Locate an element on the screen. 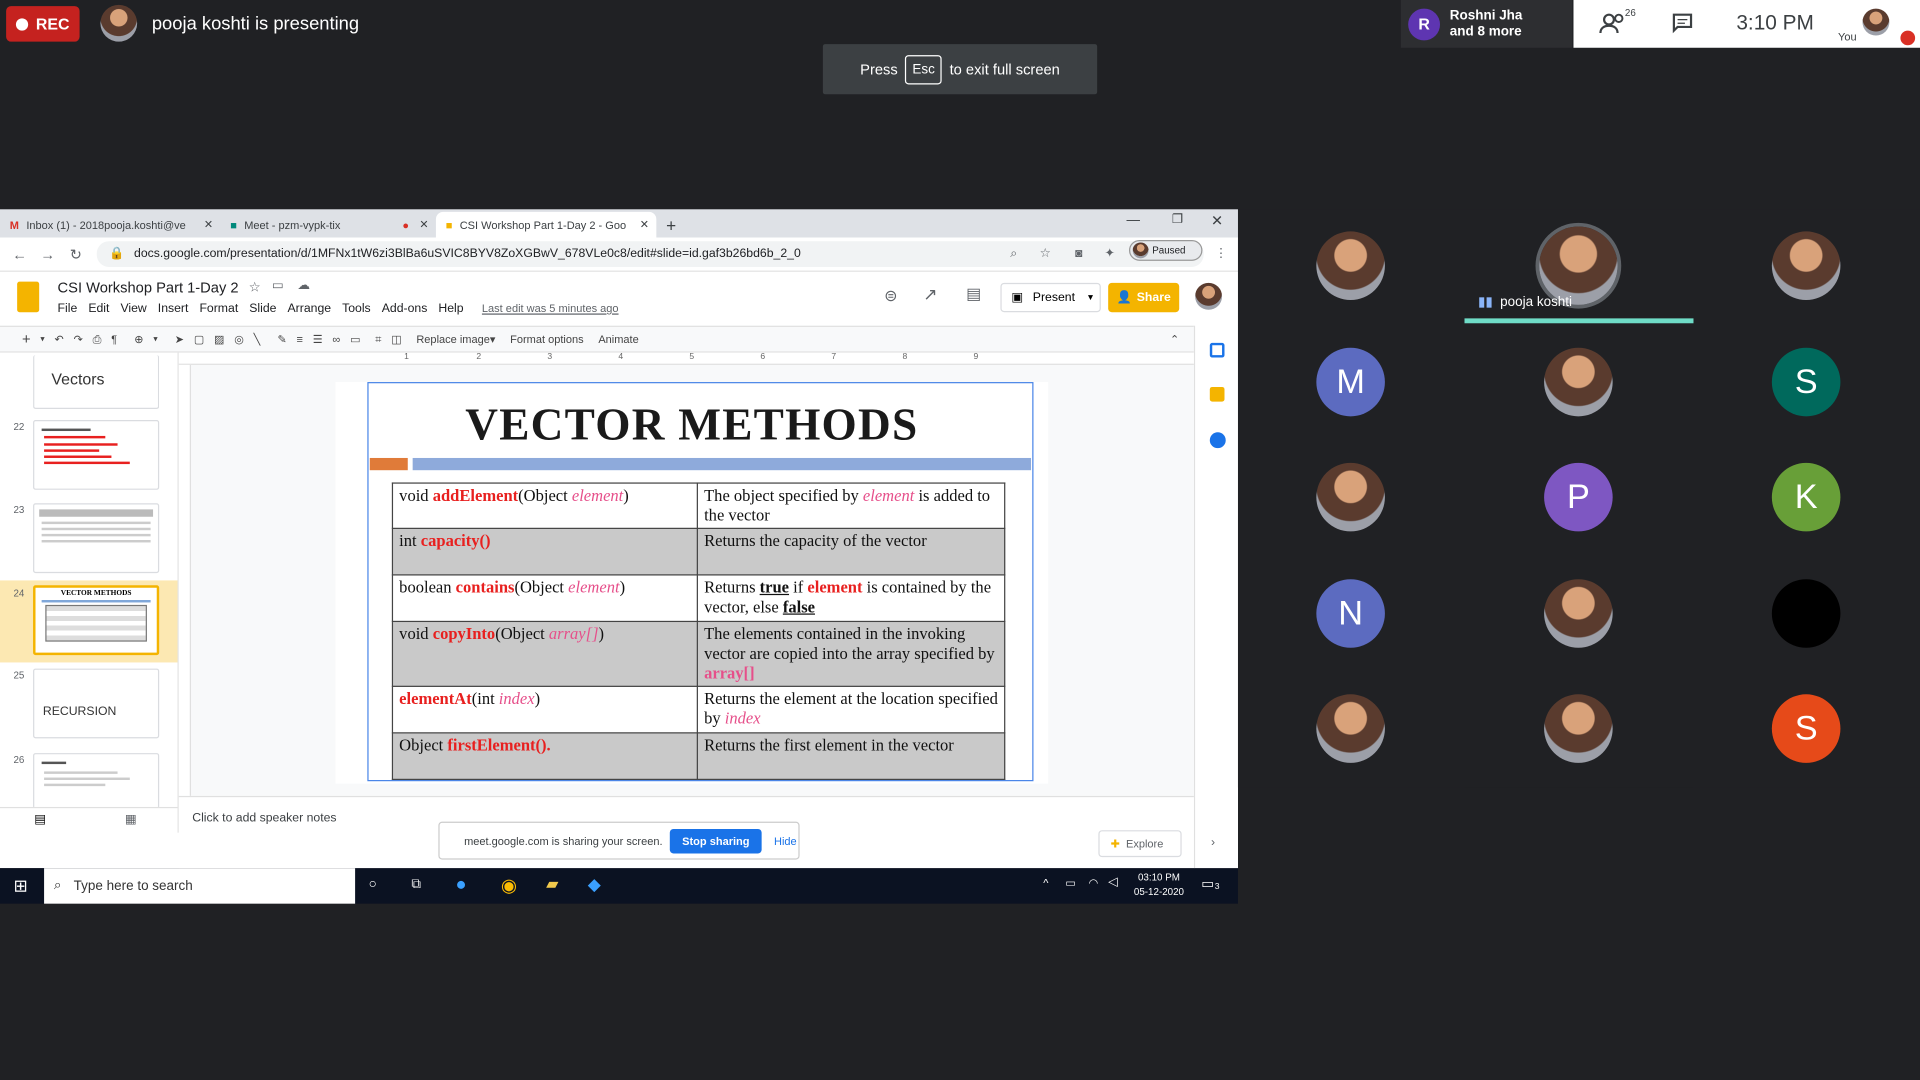 This screenshot has height=1080, width=1920. chevron-right-icon: › is located at coordinates (1213, 842).